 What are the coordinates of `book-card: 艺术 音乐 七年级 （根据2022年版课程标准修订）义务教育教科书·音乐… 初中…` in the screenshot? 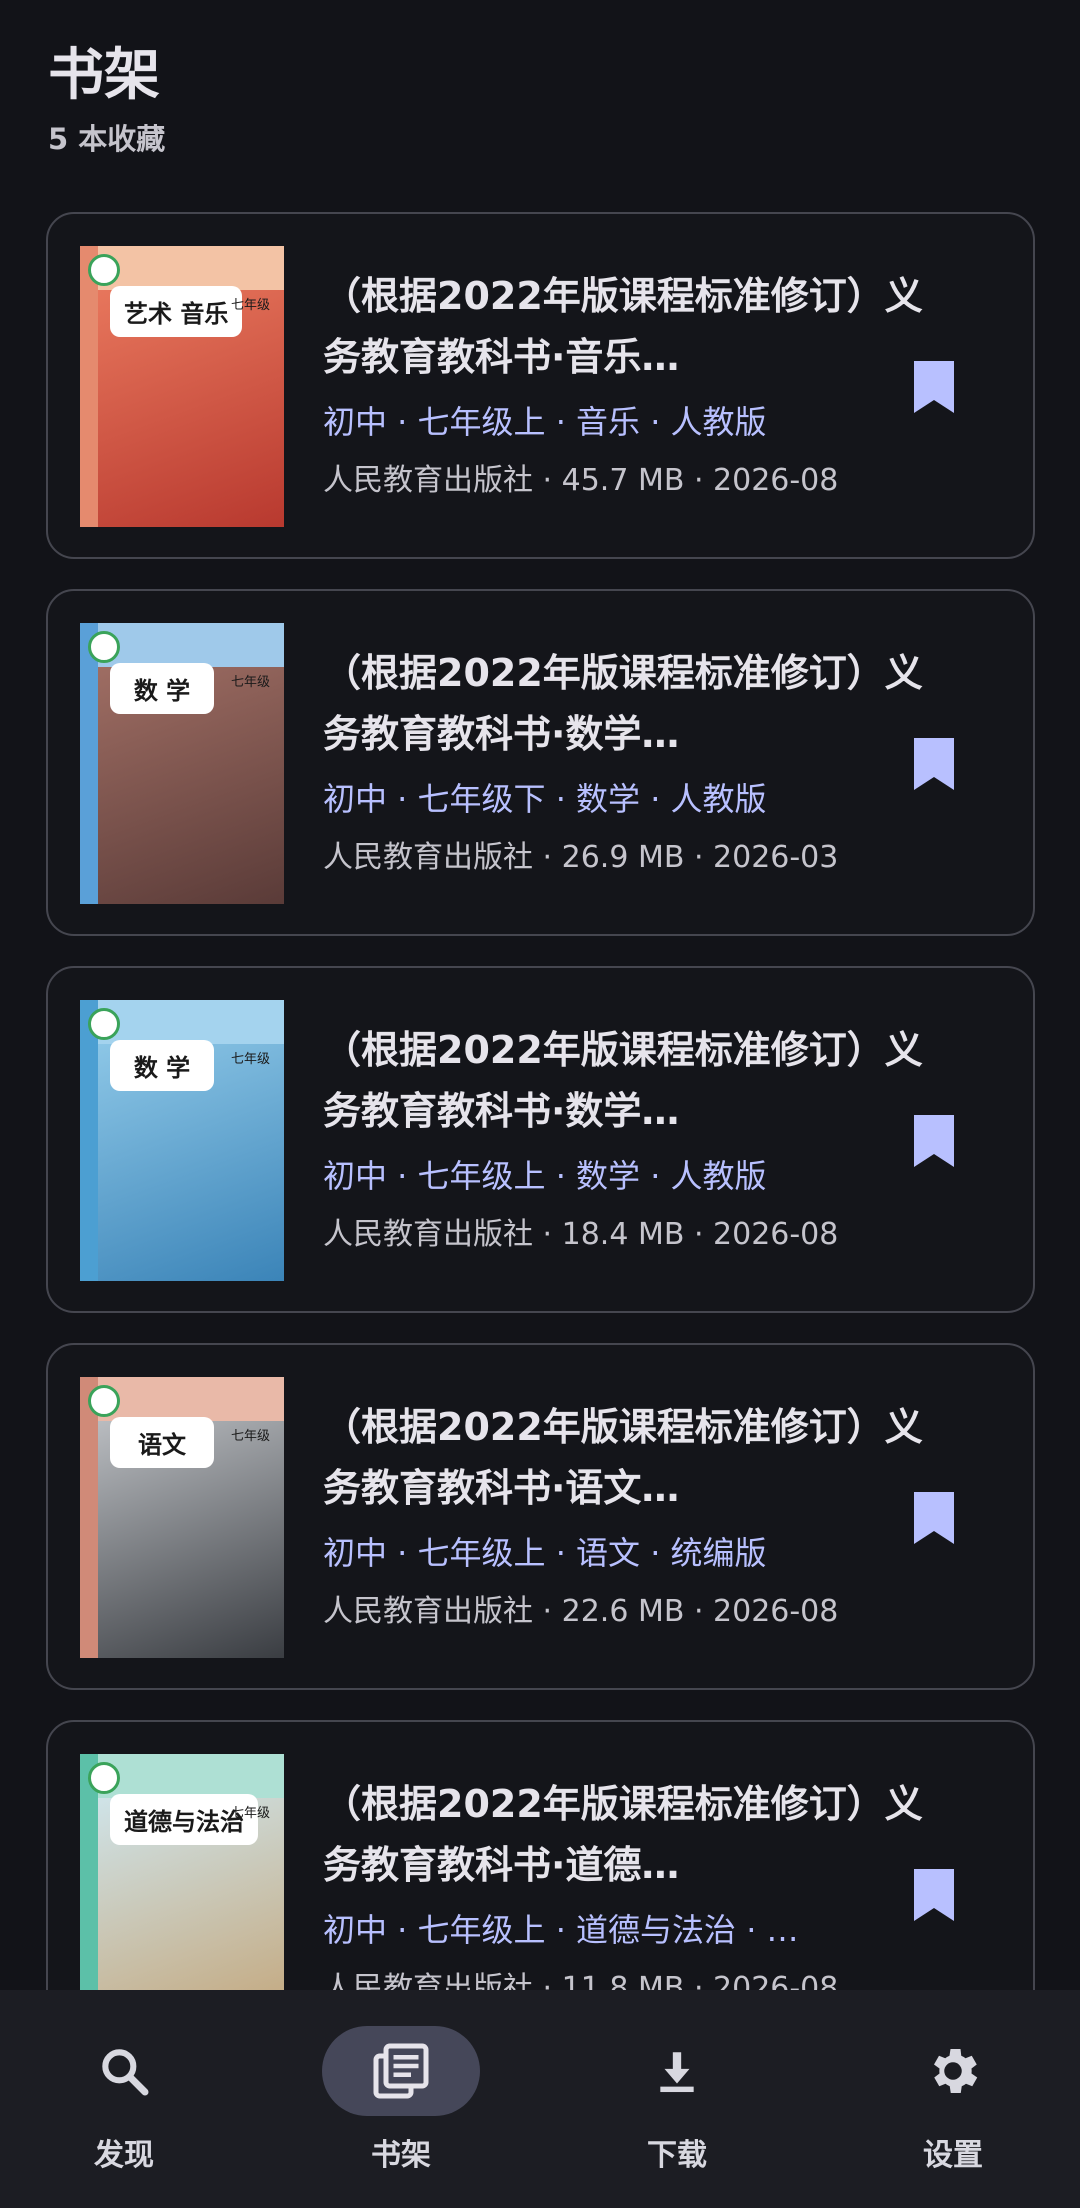 It's located at (540, 385).